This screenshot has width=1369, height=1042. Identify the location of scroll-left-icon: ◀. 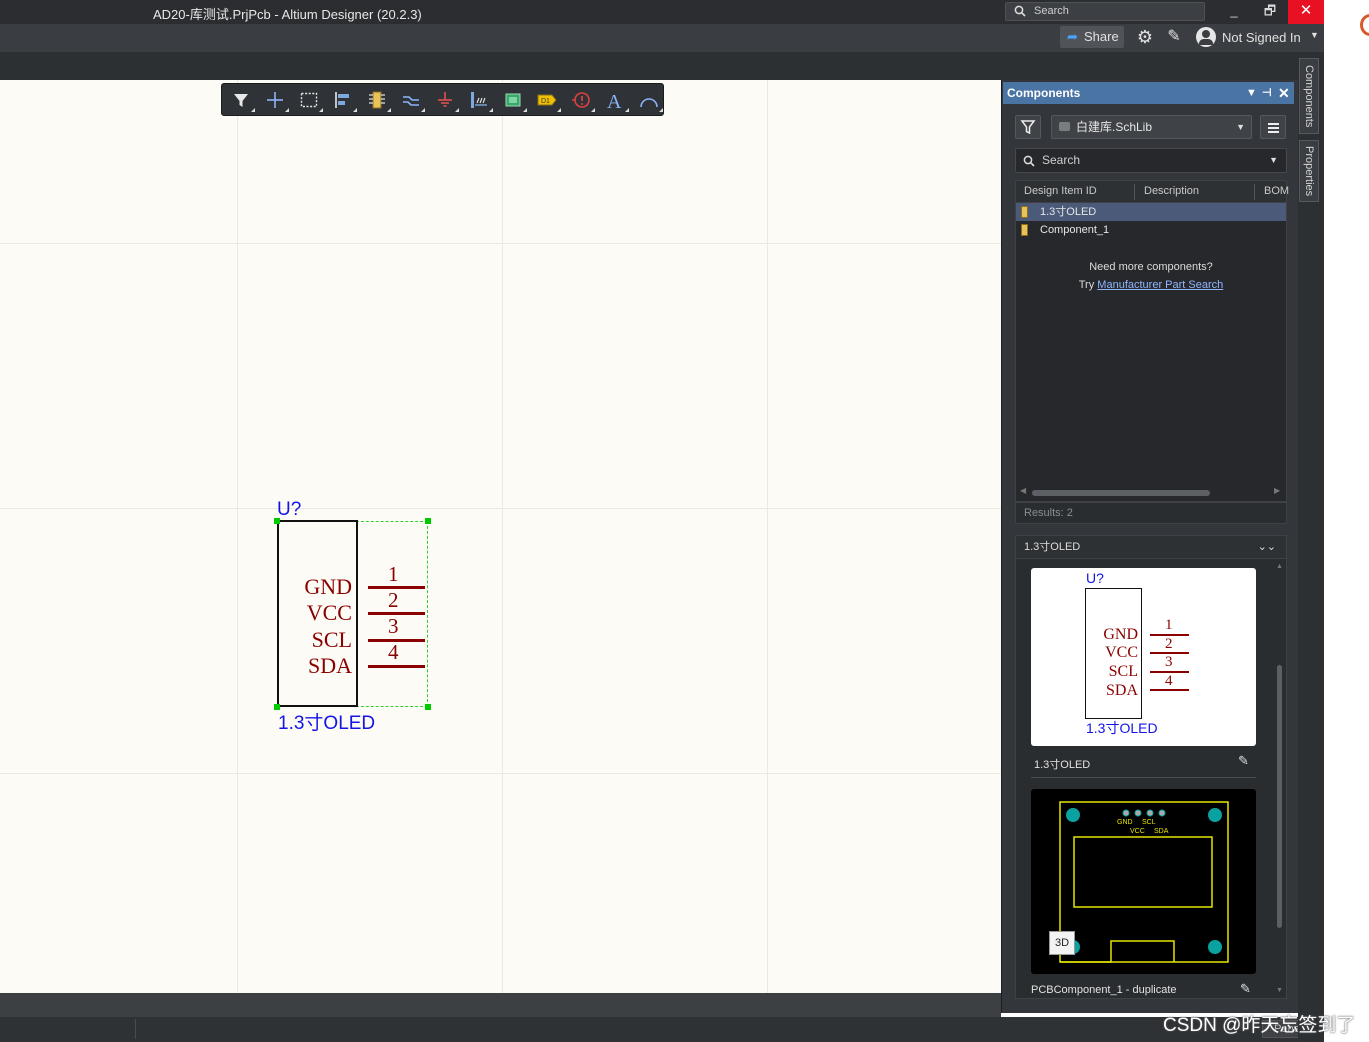
(1023, 490).